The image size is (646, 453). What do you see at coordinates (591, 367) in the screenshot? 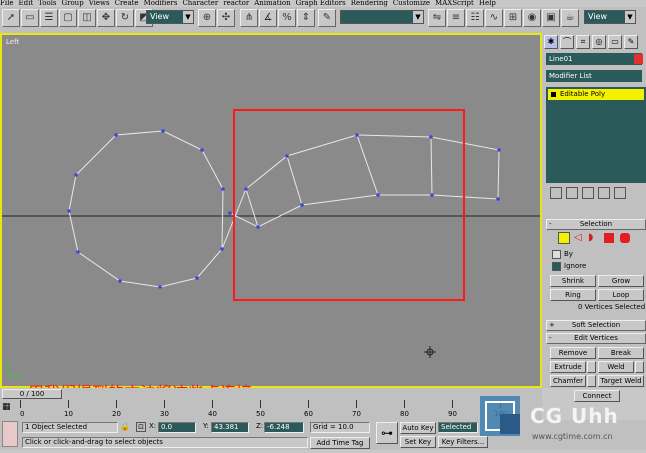
I see `extrude-settings-button` at bounding box center [591, 367].